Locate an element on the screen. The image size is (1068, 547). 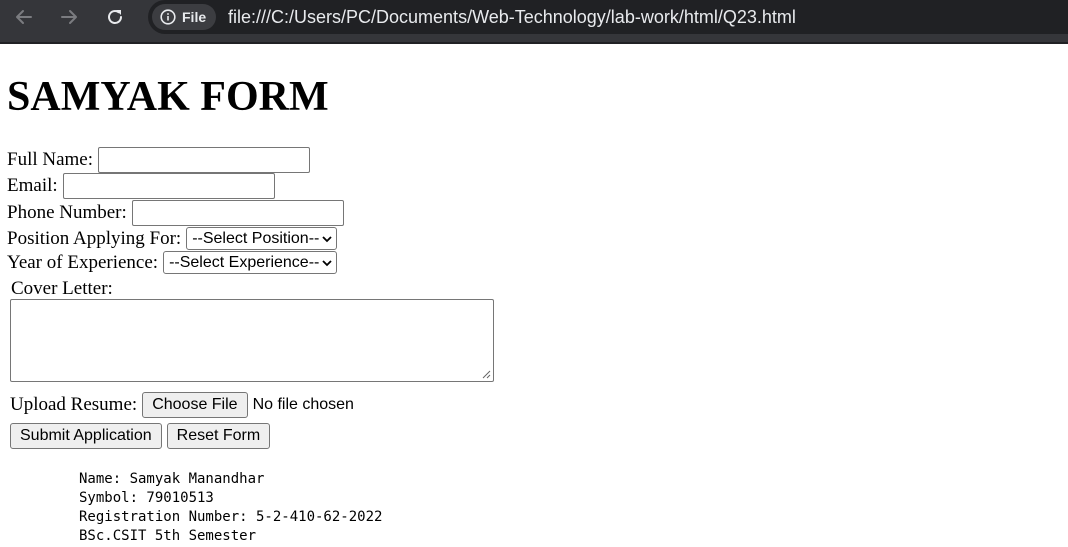
file-status-text: No file chosen is located at coordinates (303, 404).